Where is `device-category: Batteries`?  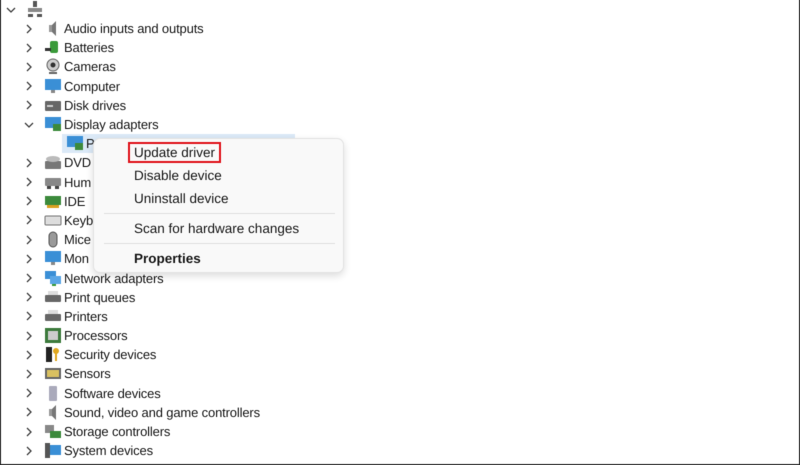
device-category: Batteries is located at coordinates (89, 48).